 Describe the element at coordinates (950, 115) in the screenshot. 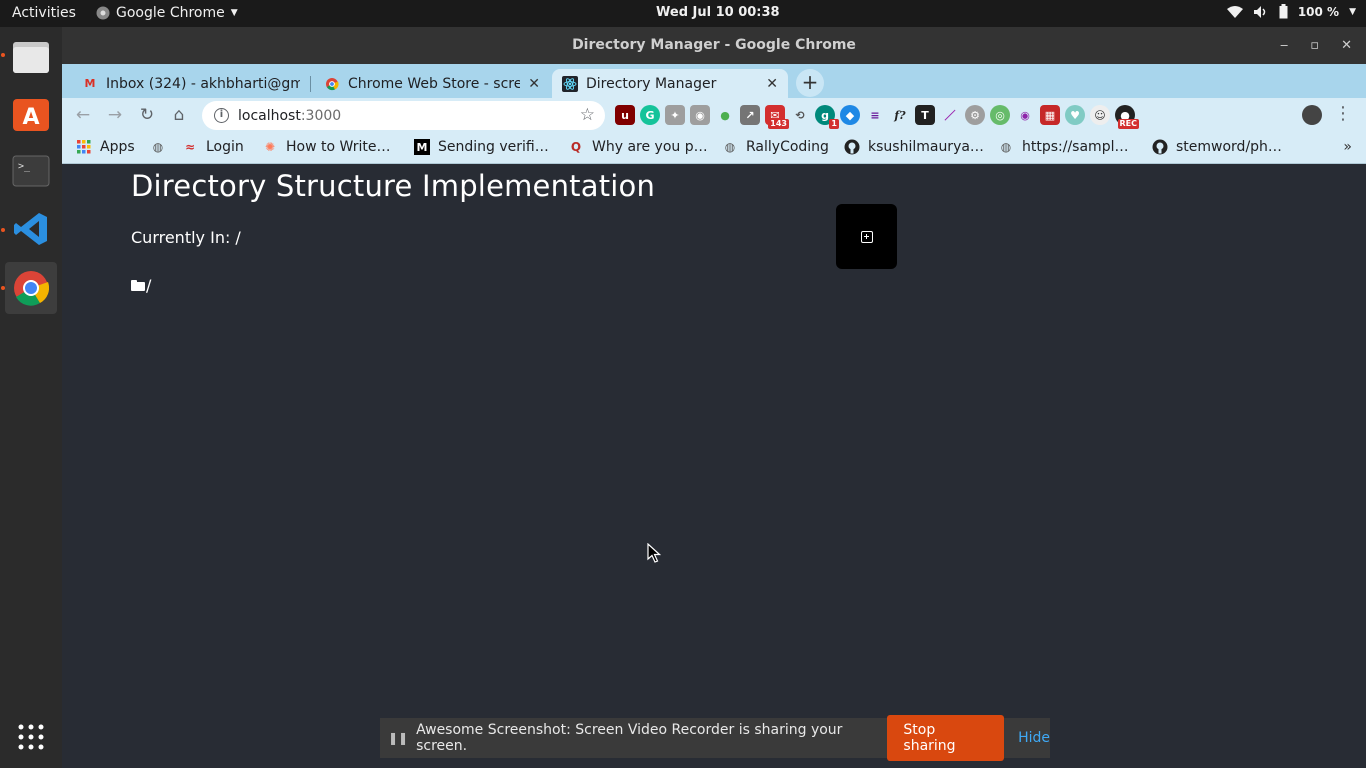

I see `pen-icon: ／` at that location.